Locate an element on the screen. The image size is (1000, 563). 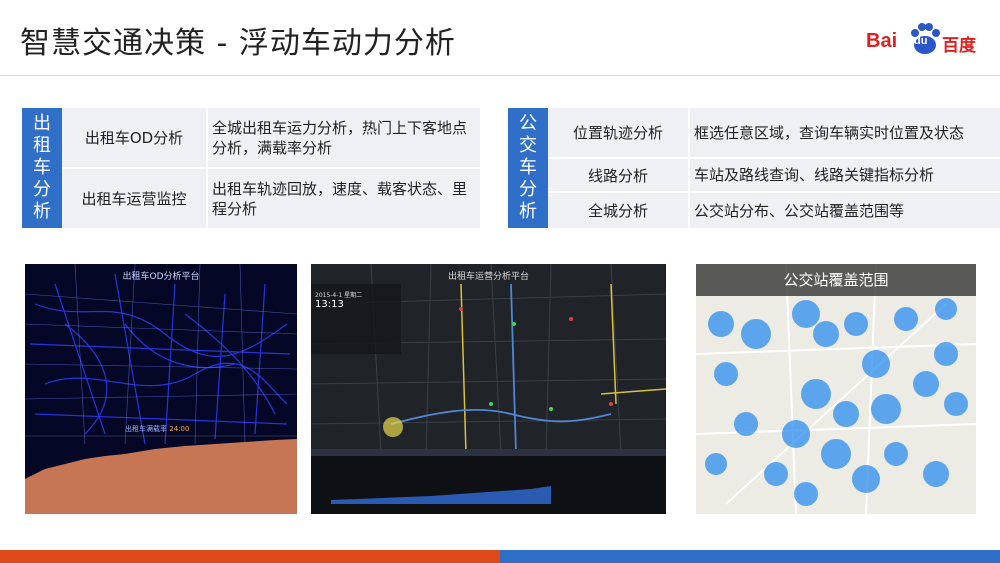
table-row: 全城分析 公交站分布、公交站覆盖范围等 is located at coordinates (774, 210).